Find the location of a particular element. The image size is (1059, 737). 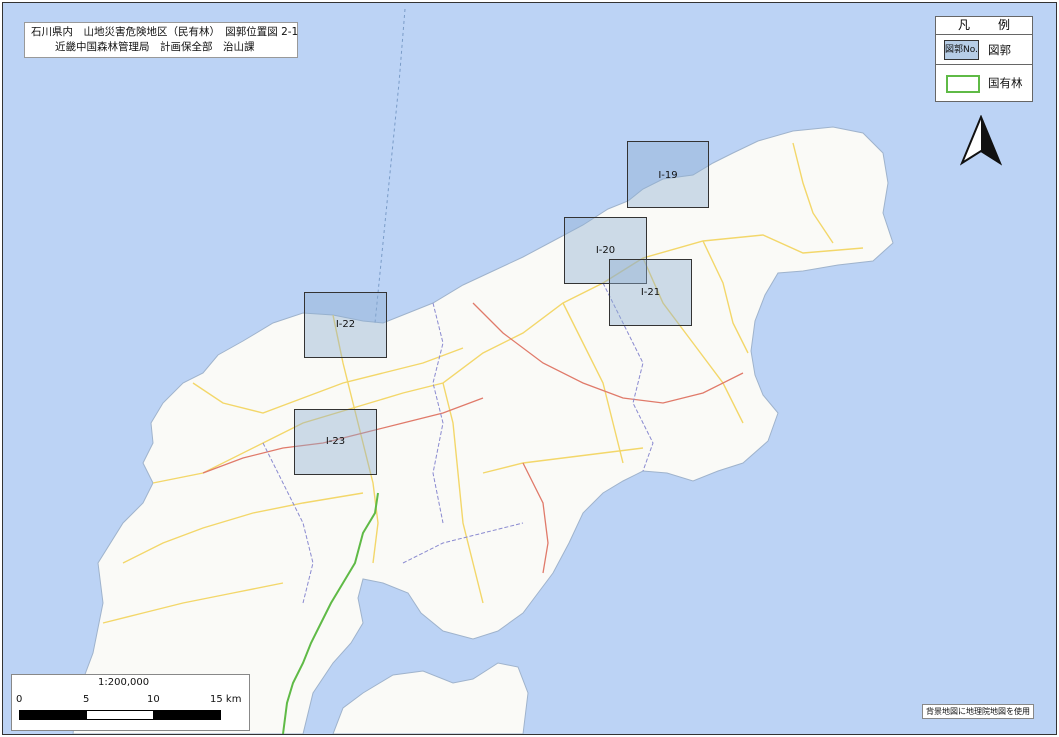

sheet-i-19: I-19 is located at coordinates (668, 174).